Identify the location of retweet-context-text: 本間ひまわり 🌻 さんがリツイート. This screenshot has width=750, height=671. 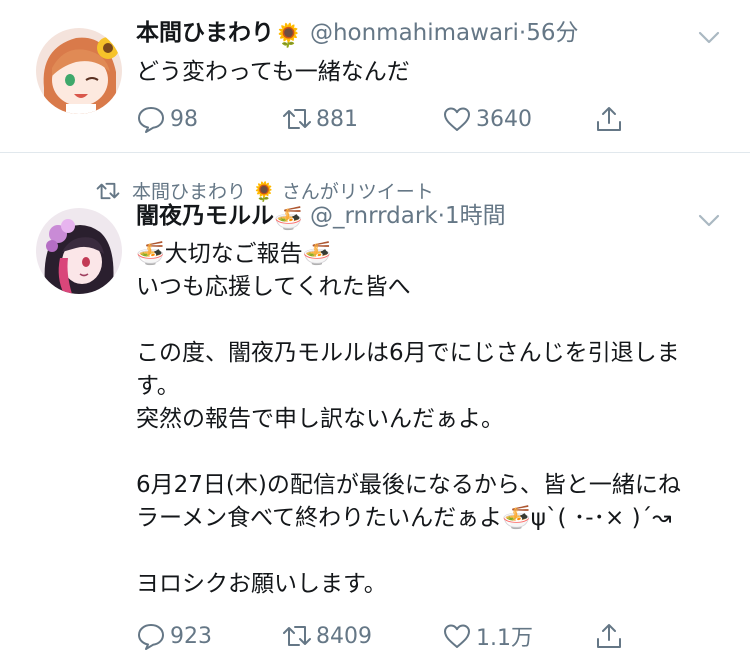
(283, 192).